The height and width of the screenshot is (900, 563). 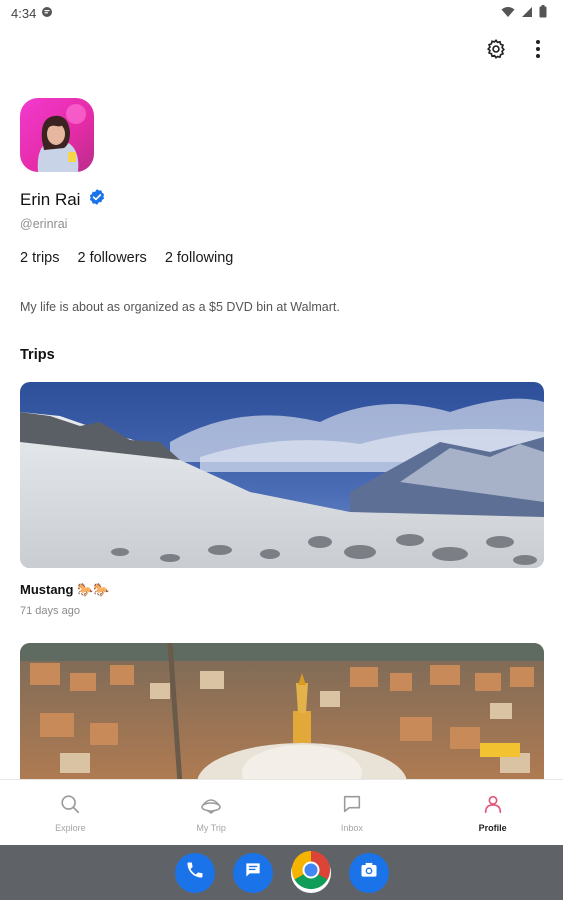 What do you see at coordinates (527, 13) in the screenshot?
I see `signal-icon` at bounding box center [527, 13].